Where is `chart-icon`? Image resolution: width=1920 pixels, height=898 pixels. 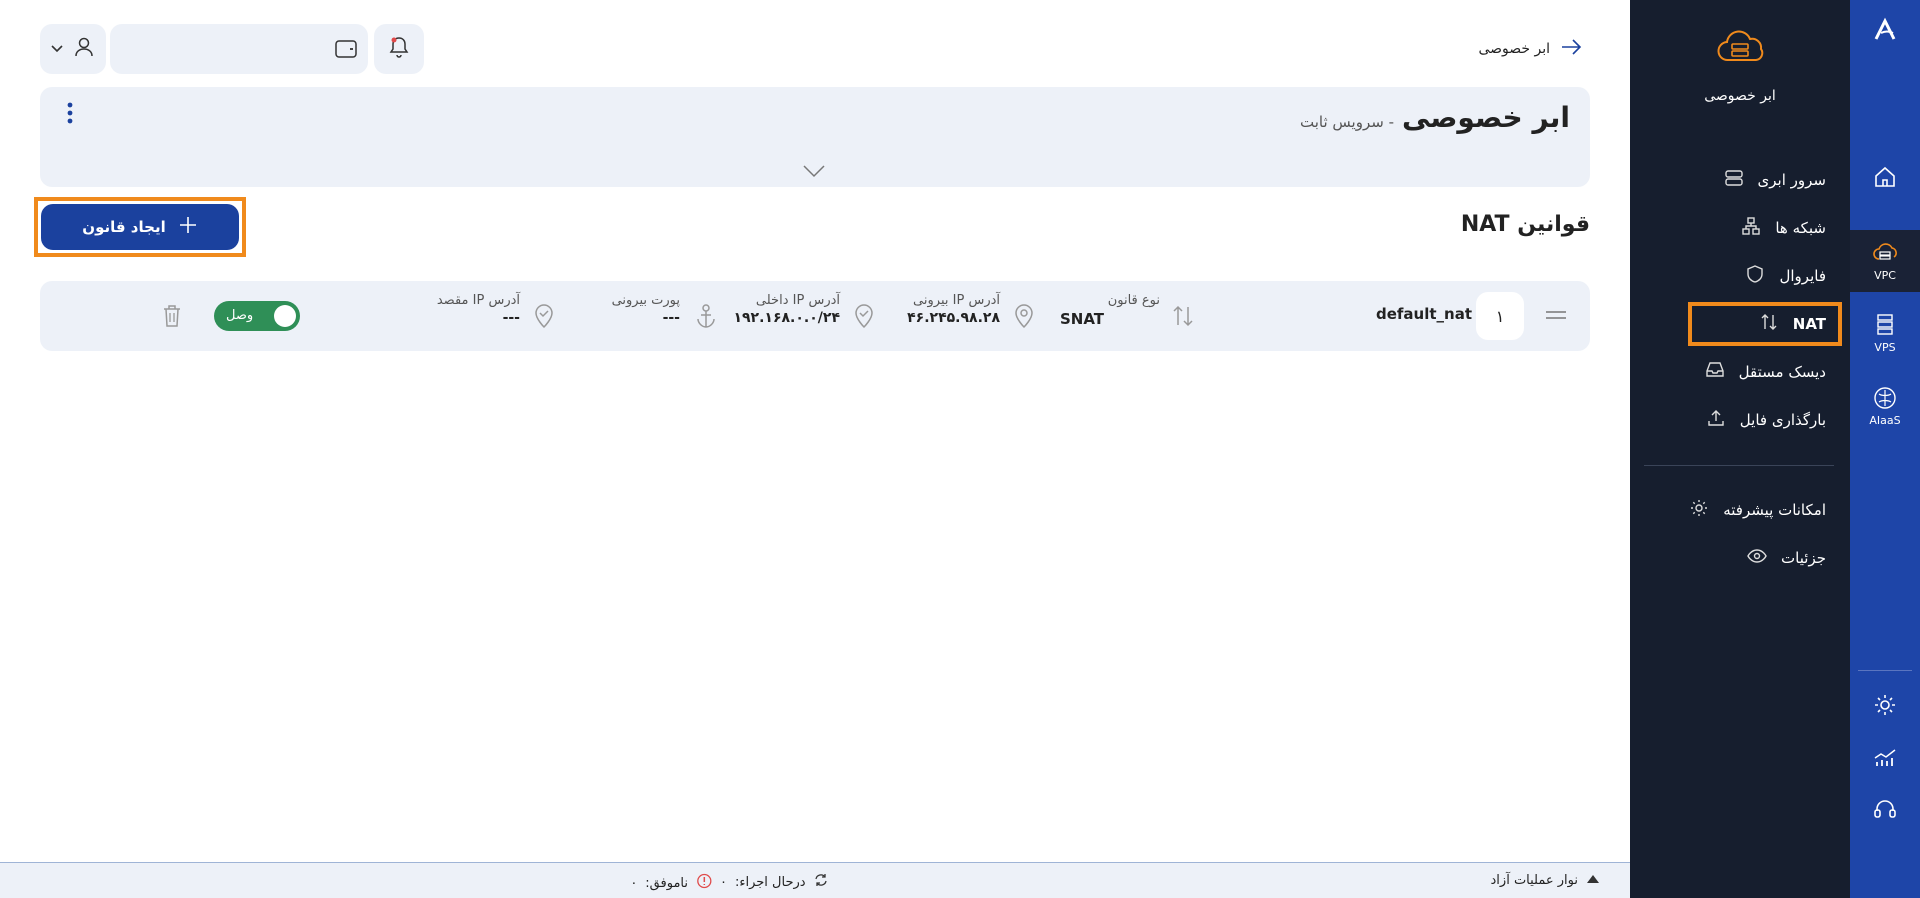
chart-icon is located at coordinates (1885, 758).